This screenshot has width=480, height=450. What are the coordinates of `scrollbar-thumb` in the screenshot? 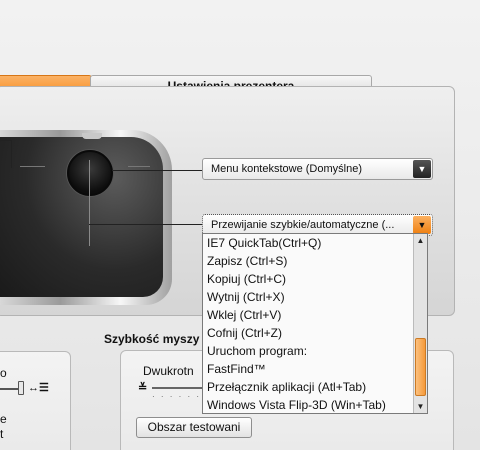 It's located at (420, 367).